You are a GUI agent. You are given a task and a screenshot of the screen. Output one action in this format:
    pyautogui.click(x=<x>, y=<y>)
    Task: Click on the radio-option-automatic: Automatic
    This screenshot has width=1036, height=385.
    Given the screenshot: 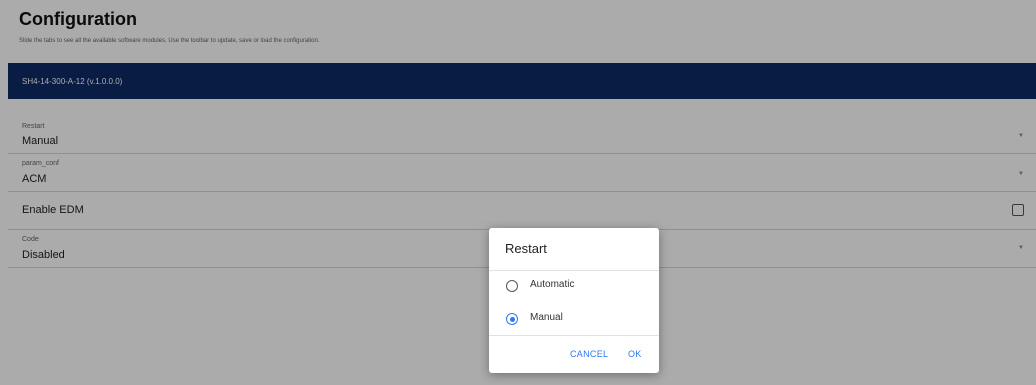 What is the action you would take?
    pyautogui.click(x=576, y=287)
    